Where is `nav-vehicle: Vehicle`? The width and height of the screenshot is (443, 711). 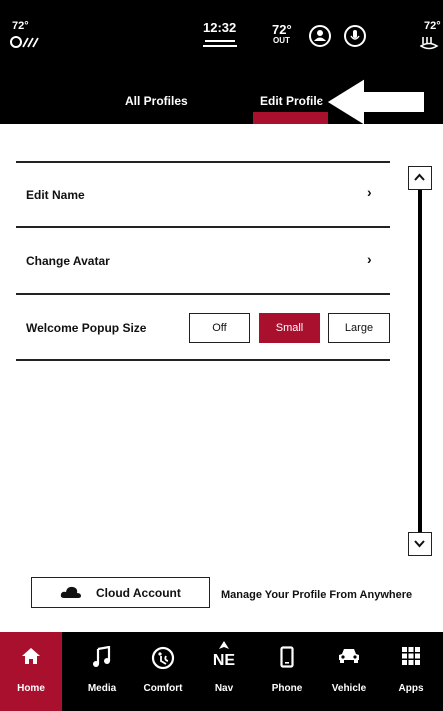 nav-vehicle: Vehicle is located at coordinates (349, 671).